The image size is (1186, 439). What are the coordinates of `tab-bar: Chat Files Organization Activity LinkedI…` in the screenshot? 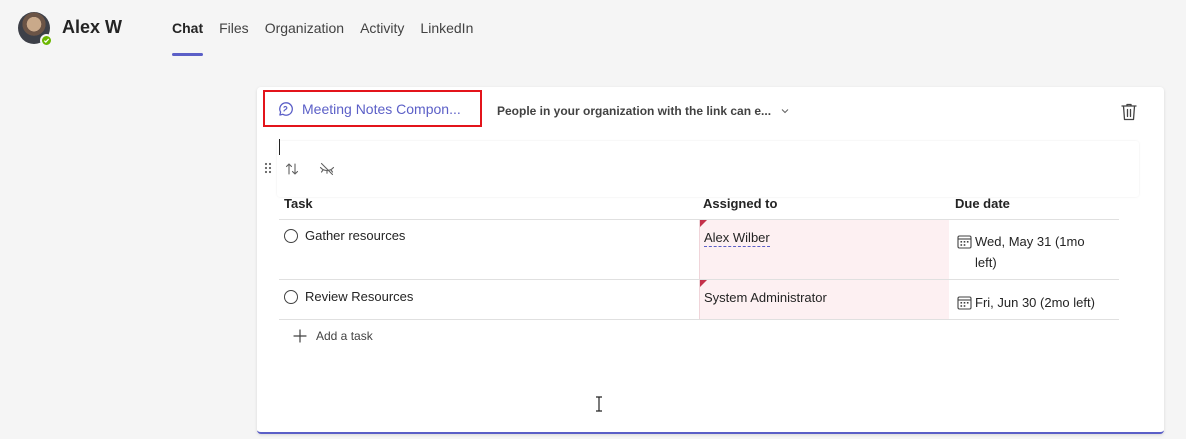 It's located at (322, 29).